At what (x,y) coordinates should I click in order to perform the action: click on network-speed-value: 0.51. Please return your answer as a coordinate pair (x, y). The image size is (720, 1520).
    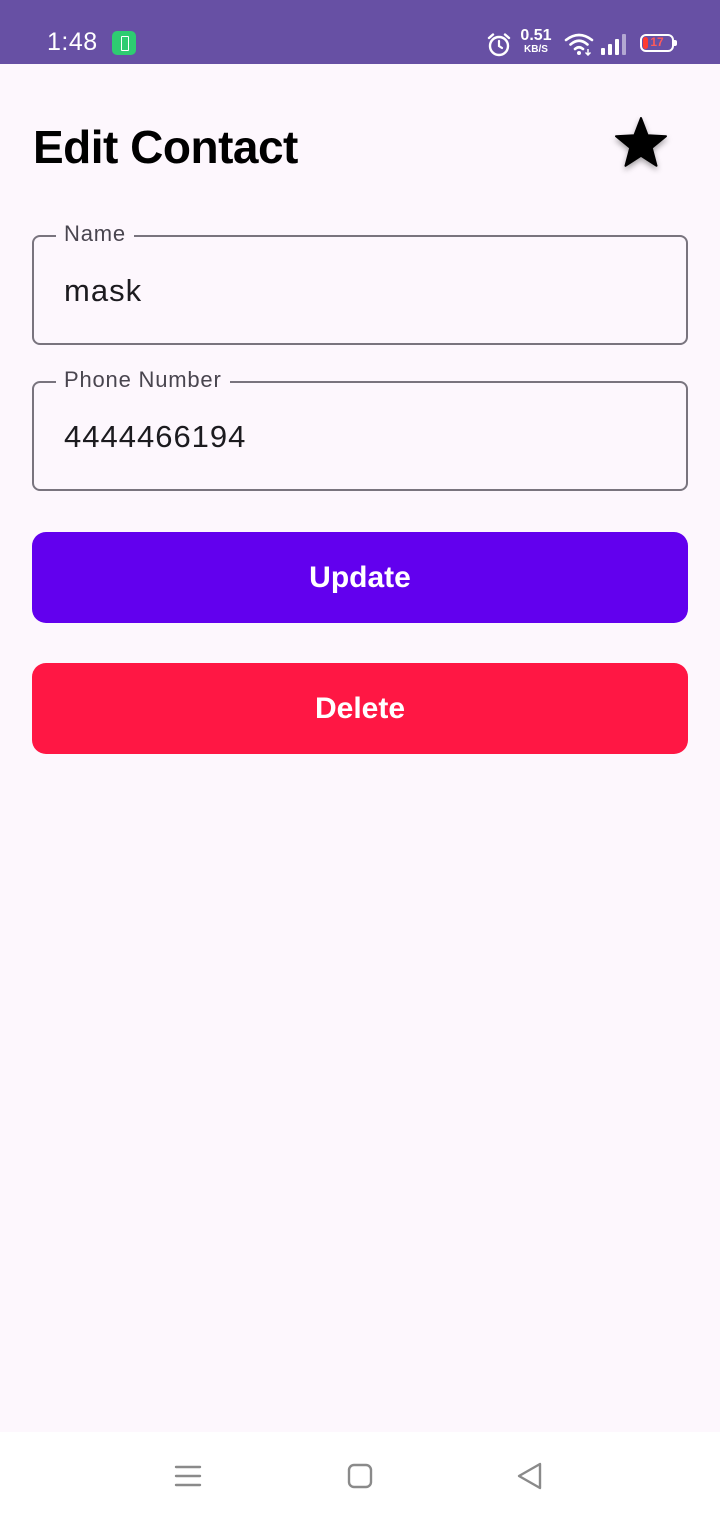
    Looking at the image, I should click on (536, 35).